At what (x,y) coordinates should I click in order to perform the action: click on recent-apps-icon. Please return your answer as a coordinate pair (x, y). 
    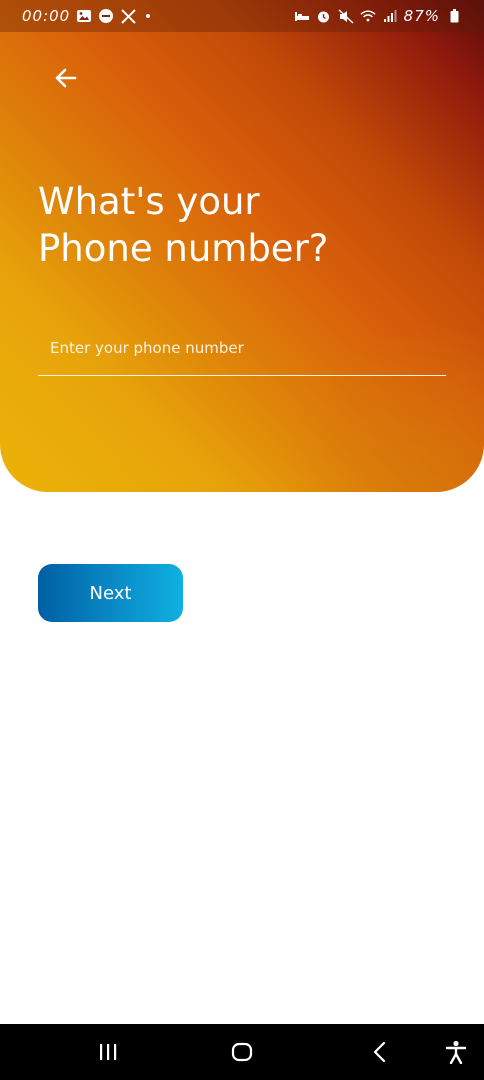
    Looking at the image, I should click on (108, 1052).